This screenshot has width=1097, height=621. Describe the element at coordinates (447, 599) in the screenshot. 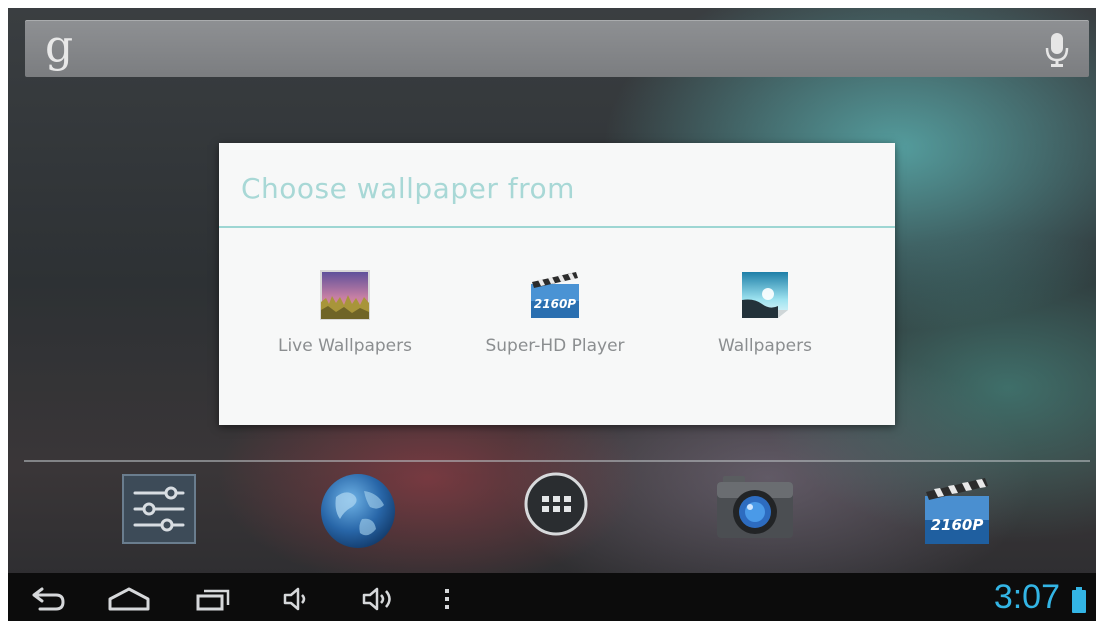

I see `menu-icon` at that location.